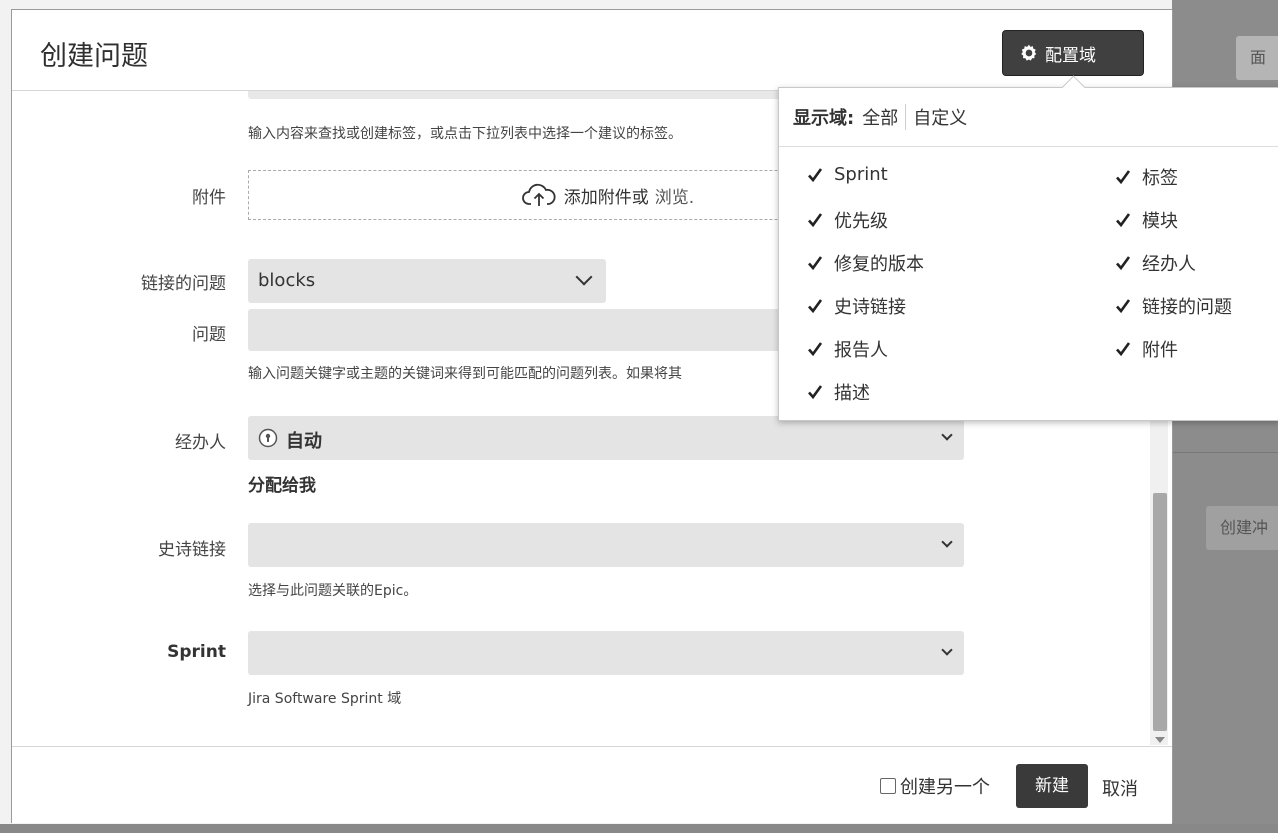 Image resolution: width=1278 pixels, height=833 pixels. I want to click on cancel-link: 取消, so click(1120, 788).